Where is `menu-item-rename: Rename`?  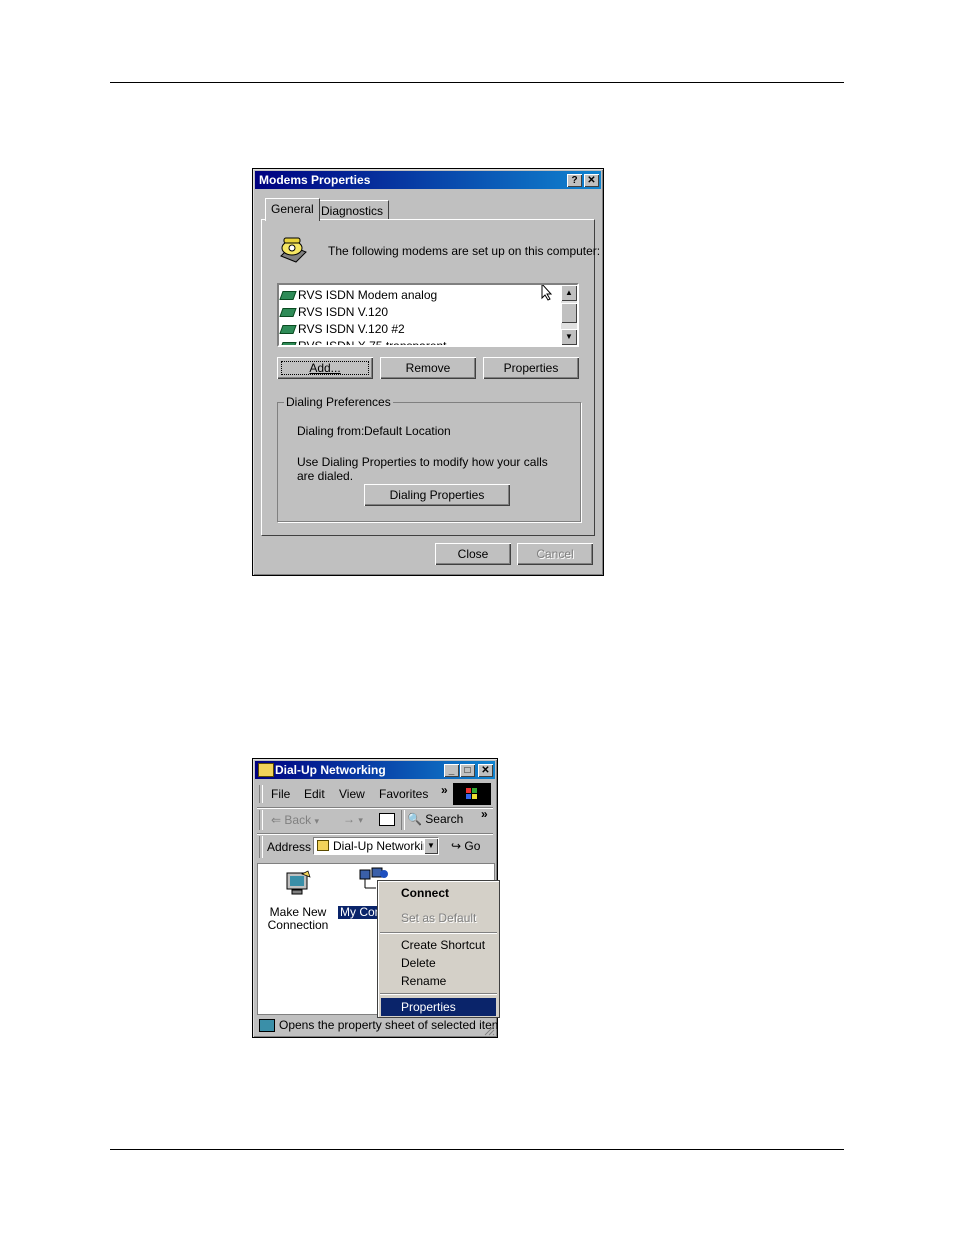
menu-item-rename: Rename is located at coordinates (438, 981).